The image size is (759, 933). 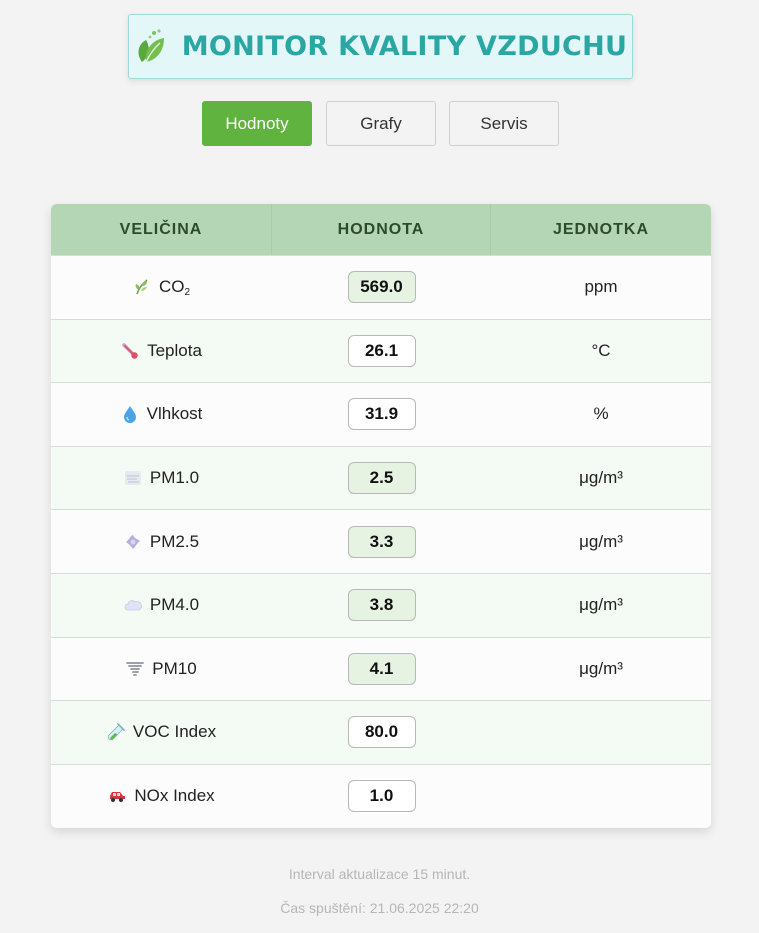 I want to click on value-cell: 31.9, so click(x=381, y=414).